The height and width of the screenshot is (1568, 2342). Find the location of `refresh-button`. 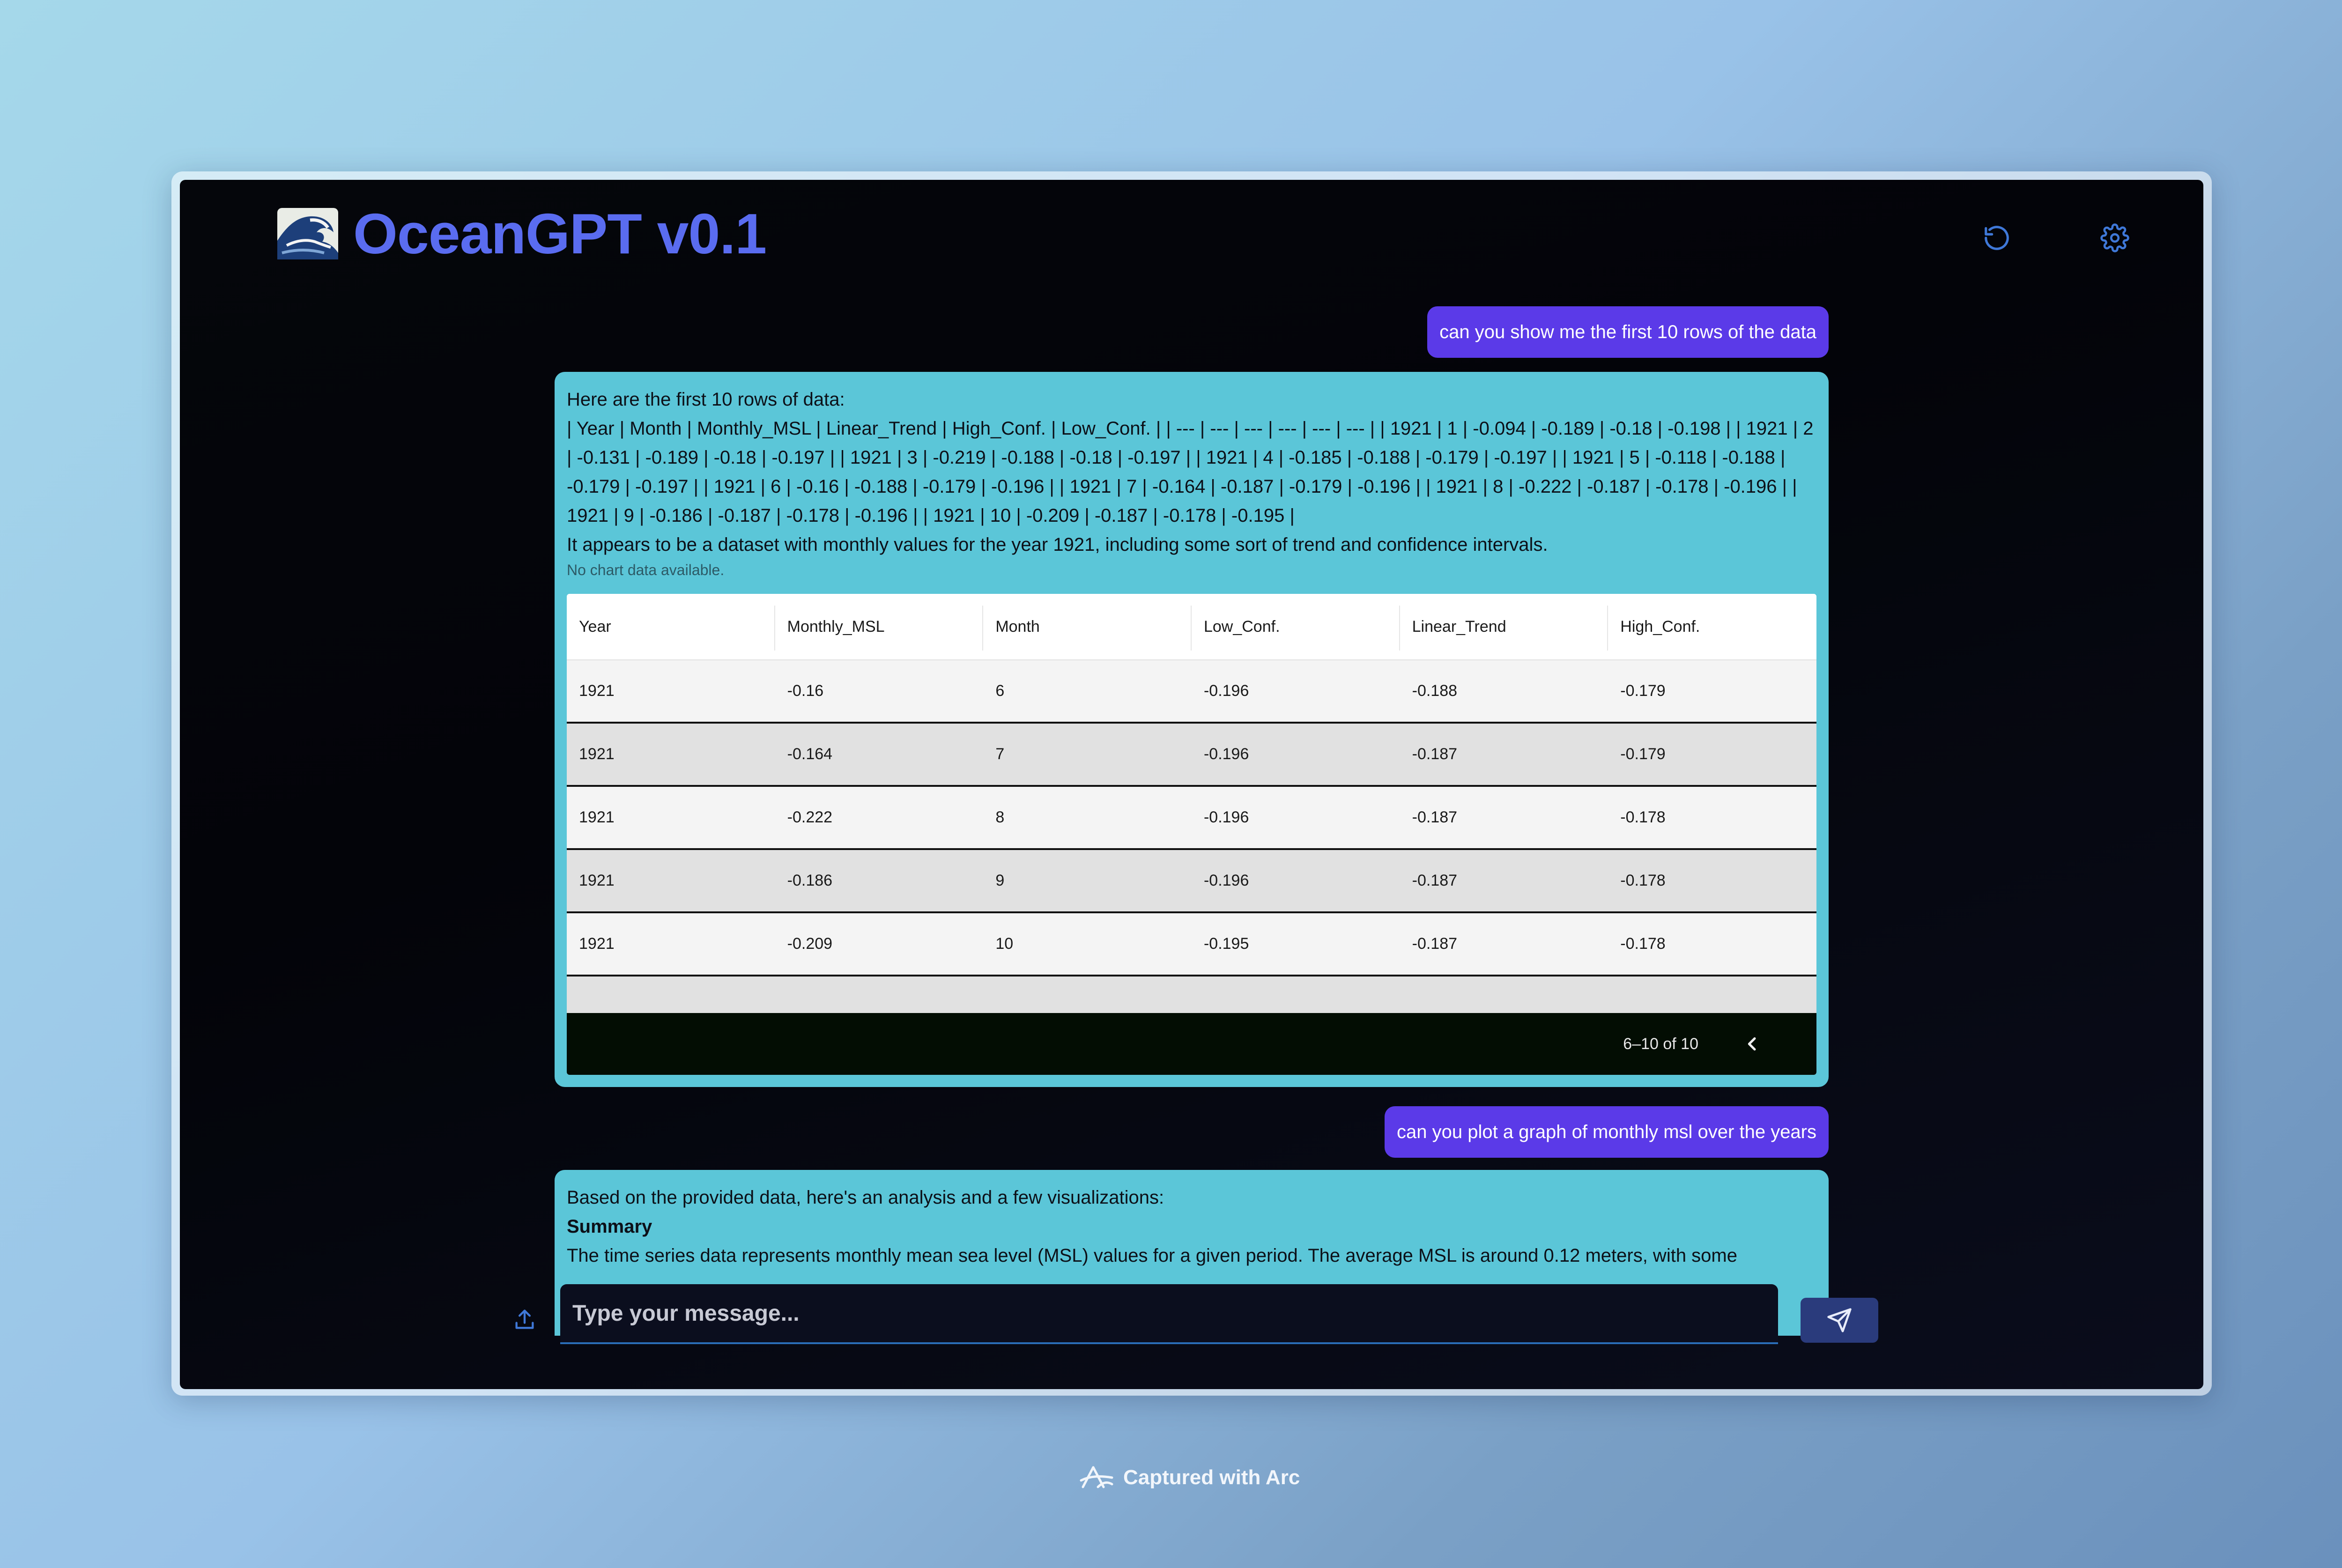

refresh-button is located at coordinates (1997, 238).